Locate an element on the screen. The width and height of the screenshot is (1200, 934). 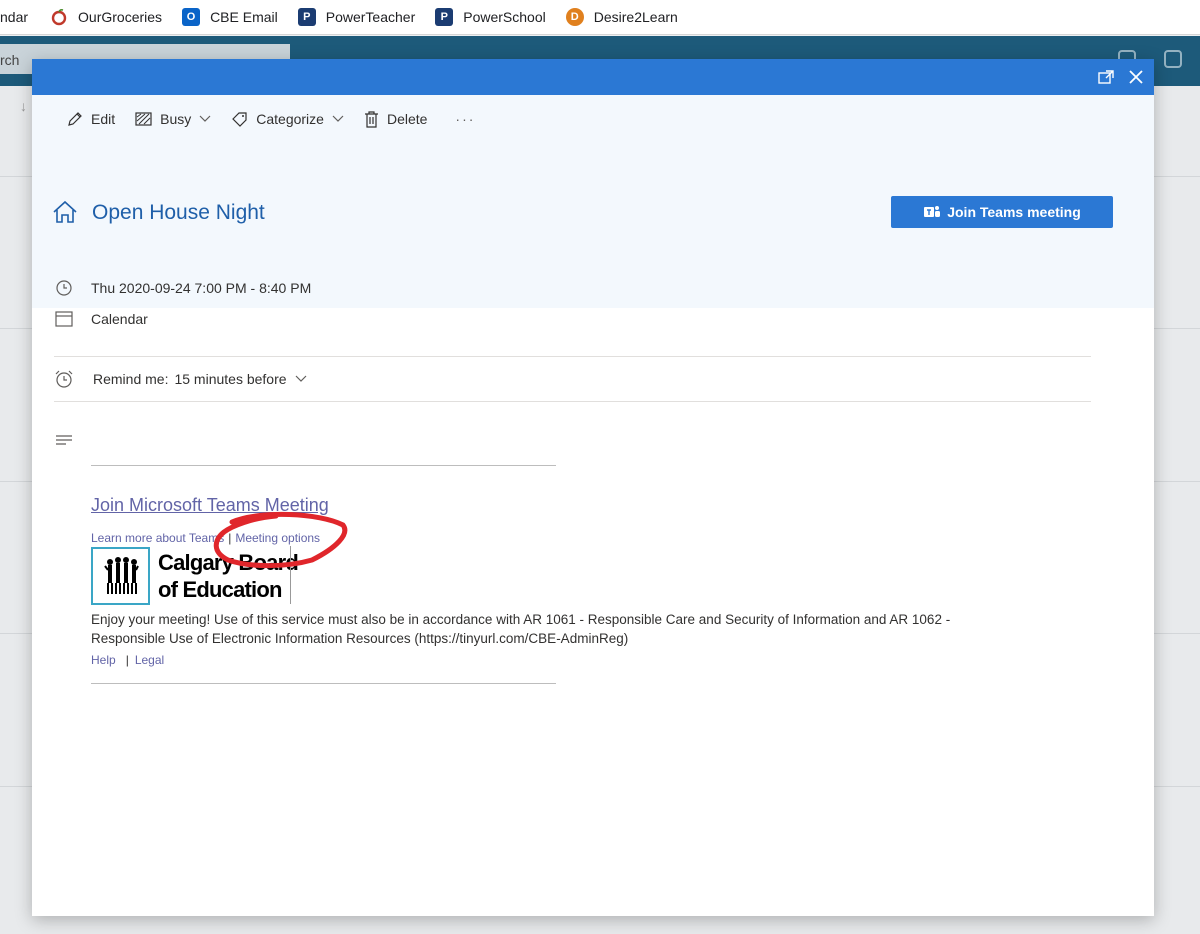
categorize-dropdown: Categorize is located at coordinates (287, 119).